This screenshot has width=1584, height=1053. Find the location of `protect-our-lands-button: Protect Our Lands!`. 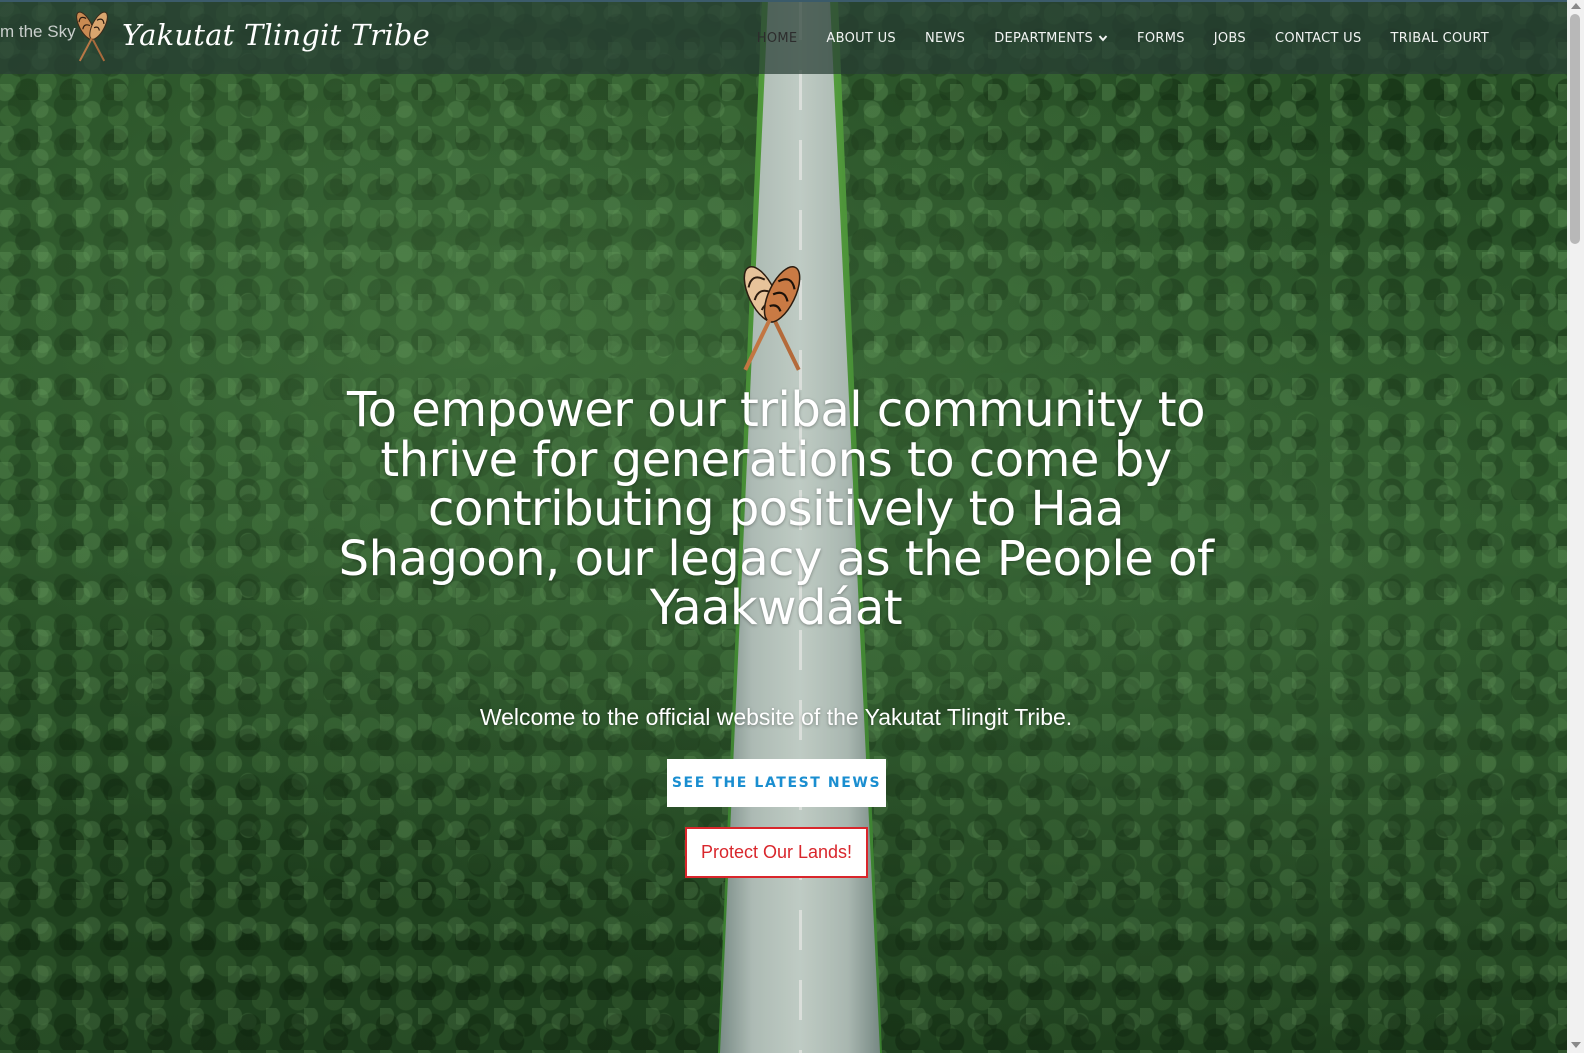

protect-our-lands-button: Protect Our Lands! is located at coordinates (776, 852).